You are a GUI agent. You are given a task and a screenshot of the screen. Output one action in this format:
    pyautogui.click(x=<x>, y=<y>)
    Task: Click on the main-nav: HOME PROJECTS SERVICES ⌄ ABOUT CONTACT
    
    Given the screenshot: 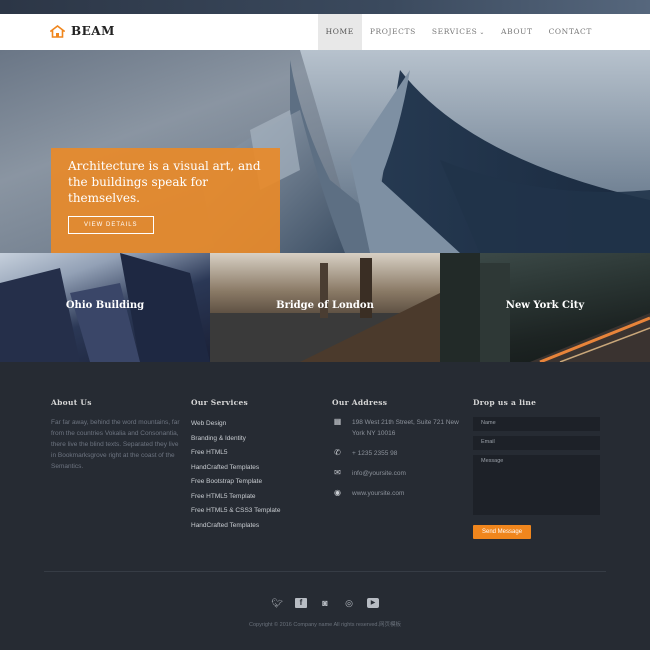 What is the action you would take?
    pyautogui.click(x=458, y=32)
    